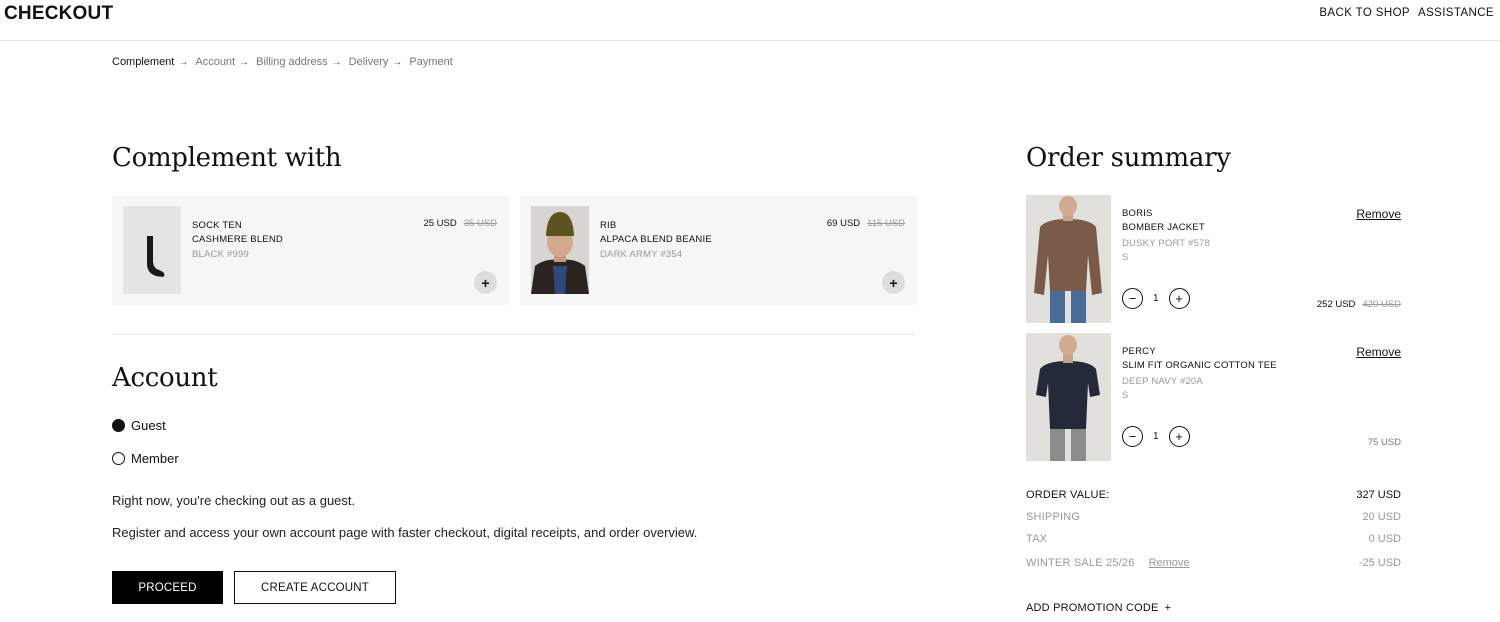 The image size is (1500, 622). I want to click on create-account-button: CREATE ACCOUNT, so click(315, 587).